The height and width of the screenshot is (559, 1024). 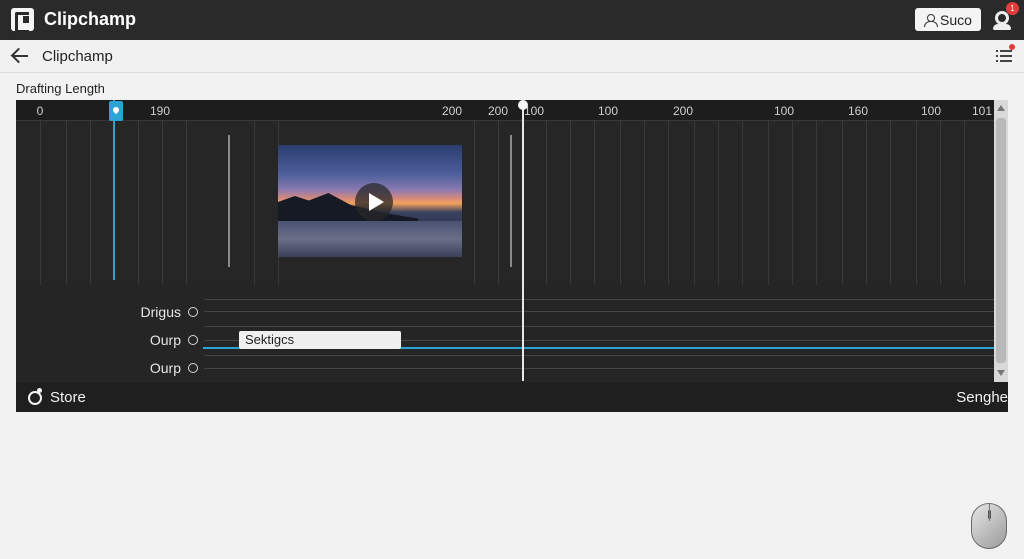 I want to click on top-app-bar: Clipchamp Suco 1, so click(x=512, y=20).